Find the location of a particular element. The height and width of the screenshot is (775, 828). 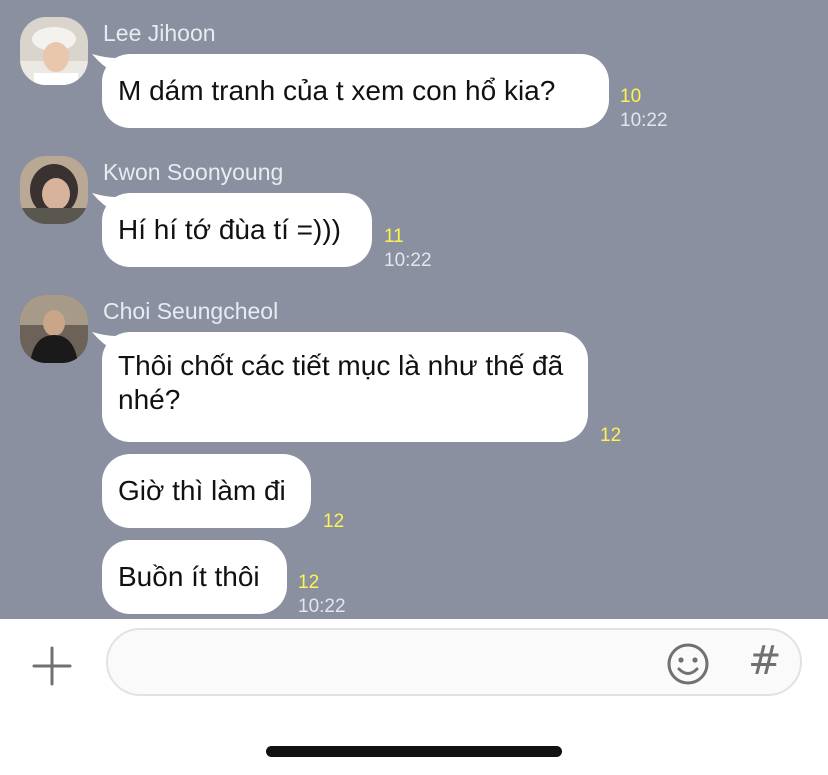

message-text: Buồn ít thôi is located at coordinates (189, 576).